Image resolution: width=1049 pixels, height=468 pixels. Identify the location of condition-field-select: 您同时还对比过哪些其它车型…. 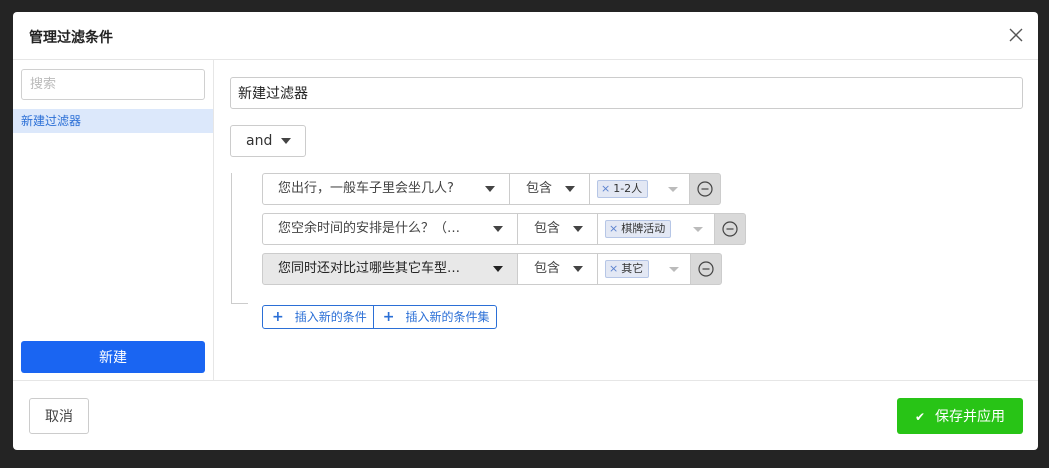
(390, 269).